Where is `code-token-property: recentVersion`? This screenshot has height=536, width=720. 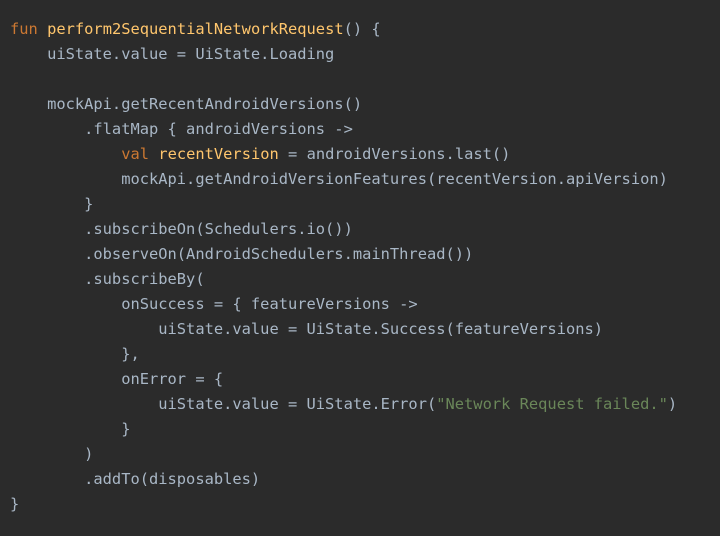 code-token-property: recentVersion is located at coordinates (218, 154).